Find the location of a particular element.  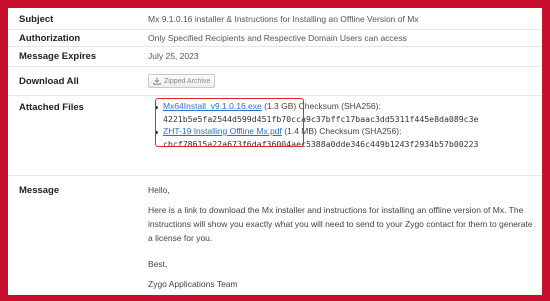

attached-files-label: Attached Files is located at coordinates (51, 107).